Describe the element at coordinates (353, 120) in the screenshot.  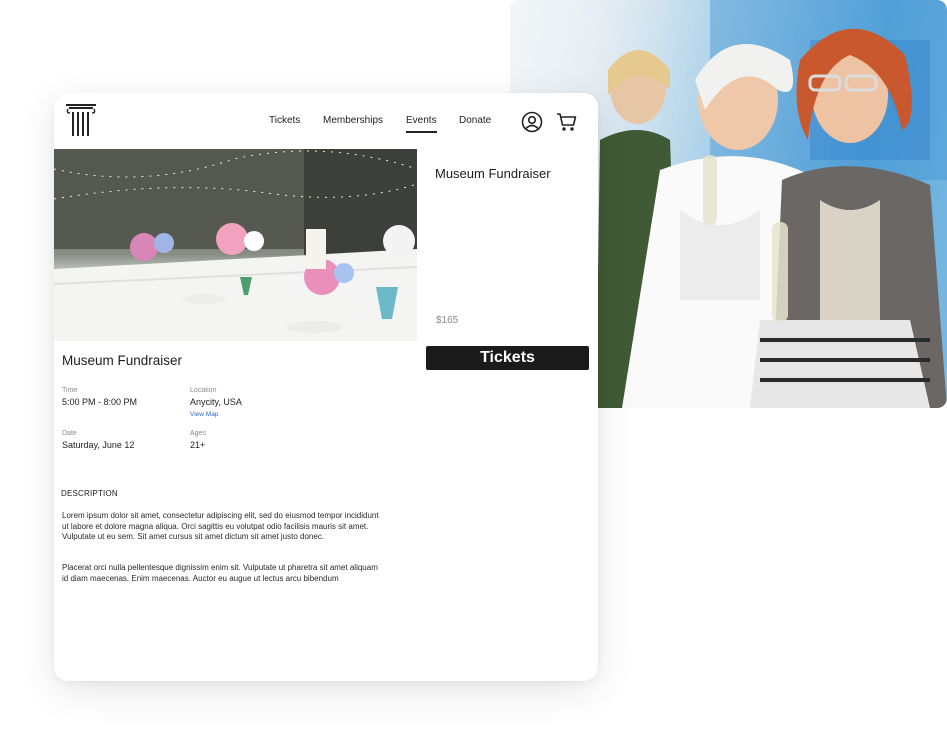
I see `nav-memberships: Memberships` at that location.